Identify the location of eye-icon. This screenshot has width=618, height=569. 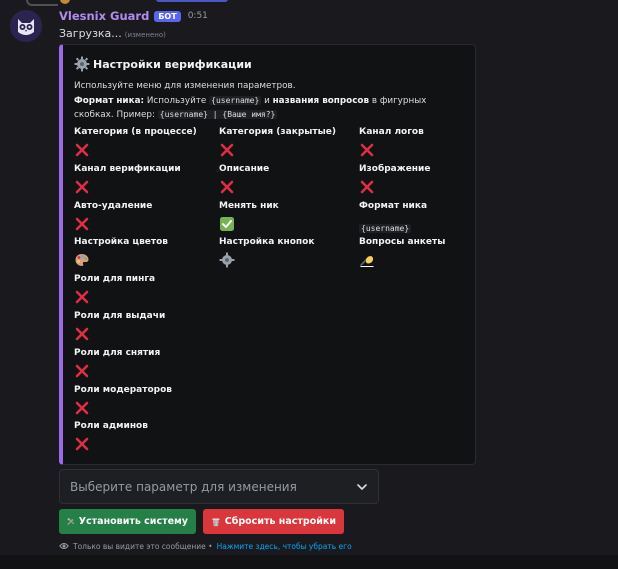
(64, 546).